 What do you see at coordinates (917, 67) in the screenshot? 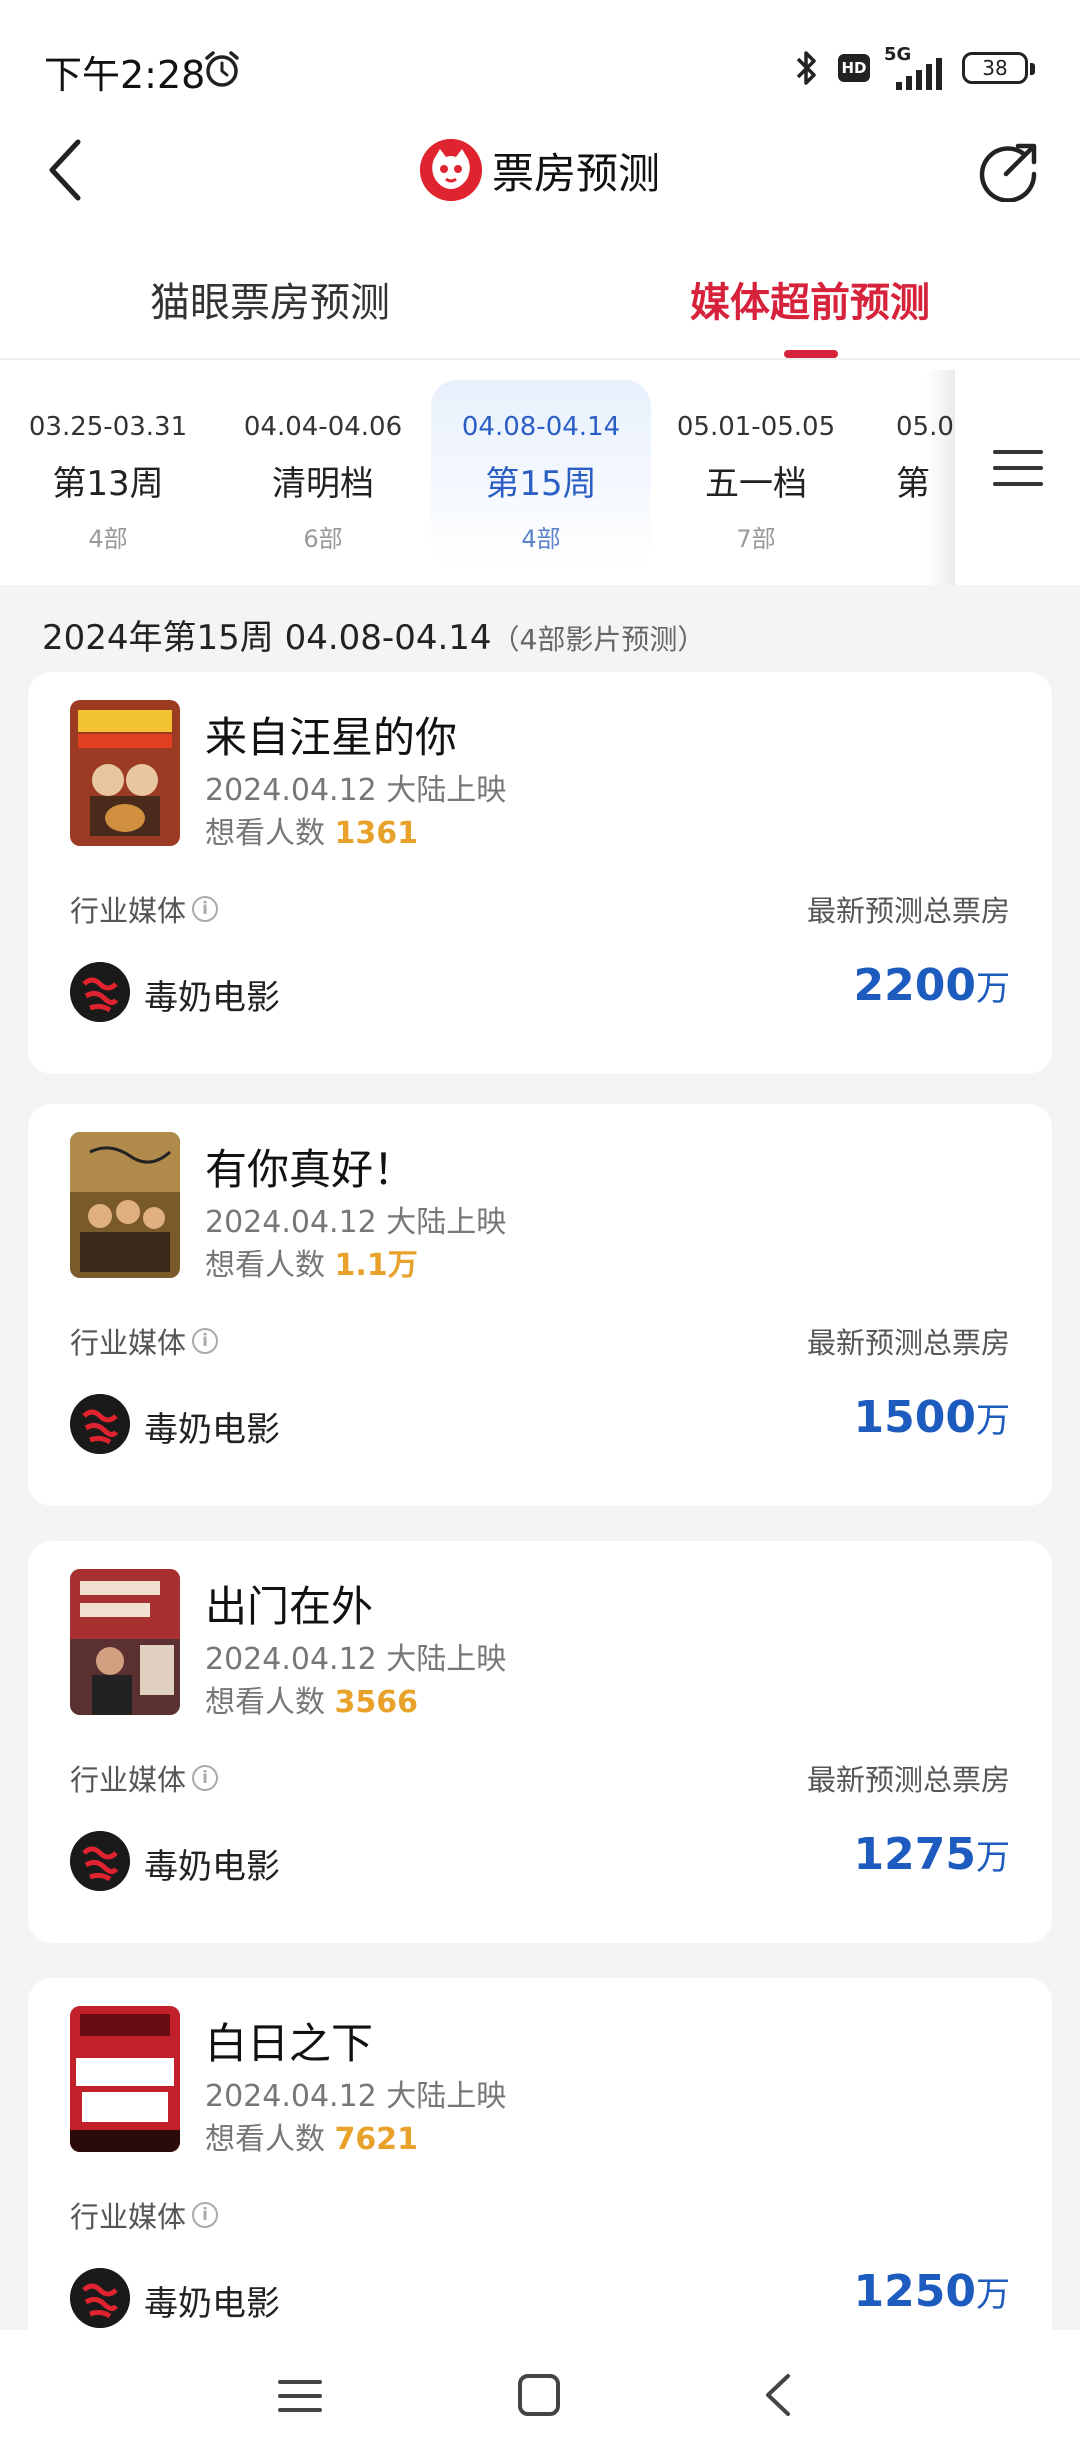
I see `signal-icon: 5G` at bounding box center [917, 67].